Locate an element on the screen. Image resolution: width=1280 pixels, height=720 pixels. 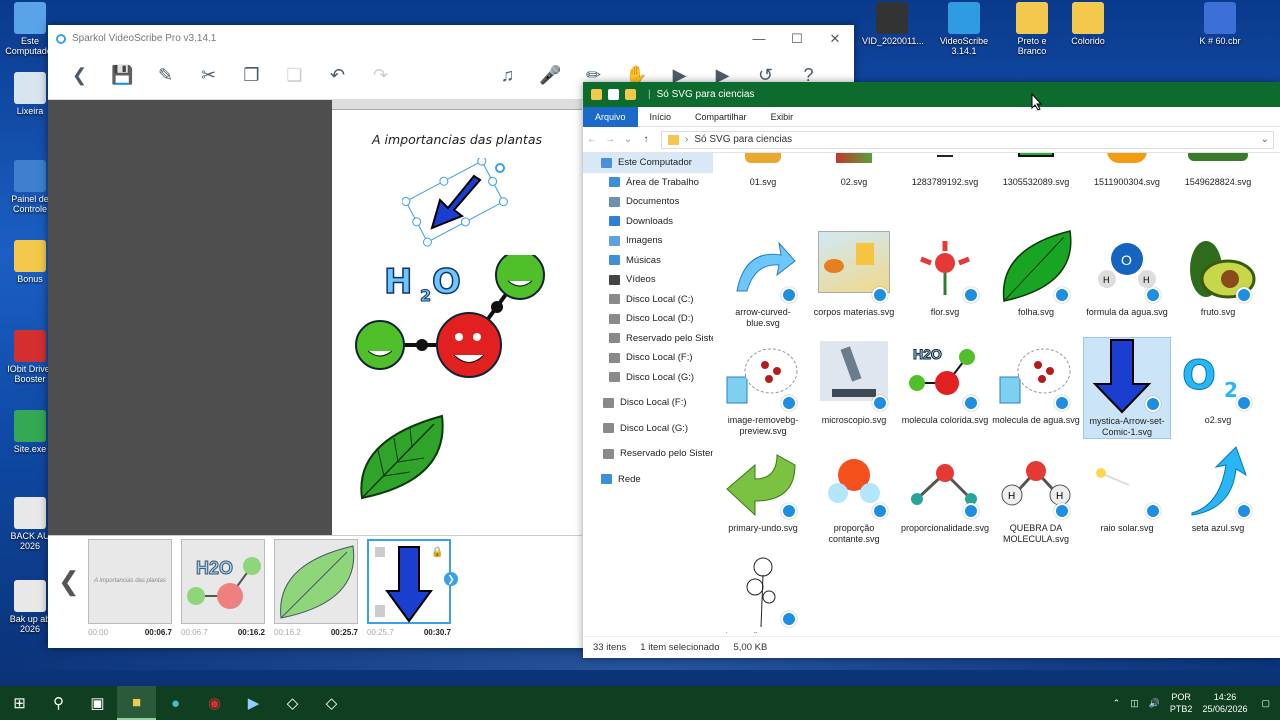
file-name: arrow-curved-blue.svg is located at coordinates (763, 317).